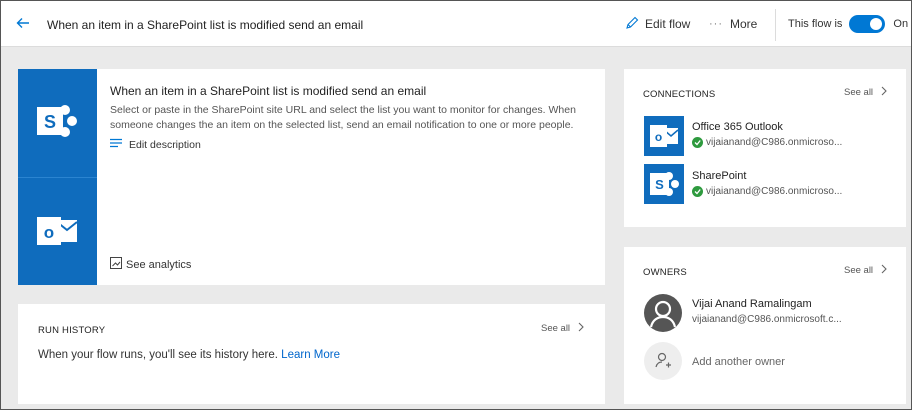 This screenshot has height=410, width=912. What do you see at coordinates (867, 24) in the screenshot?
I see `flow-toggle` at bounding box center [867, 24].